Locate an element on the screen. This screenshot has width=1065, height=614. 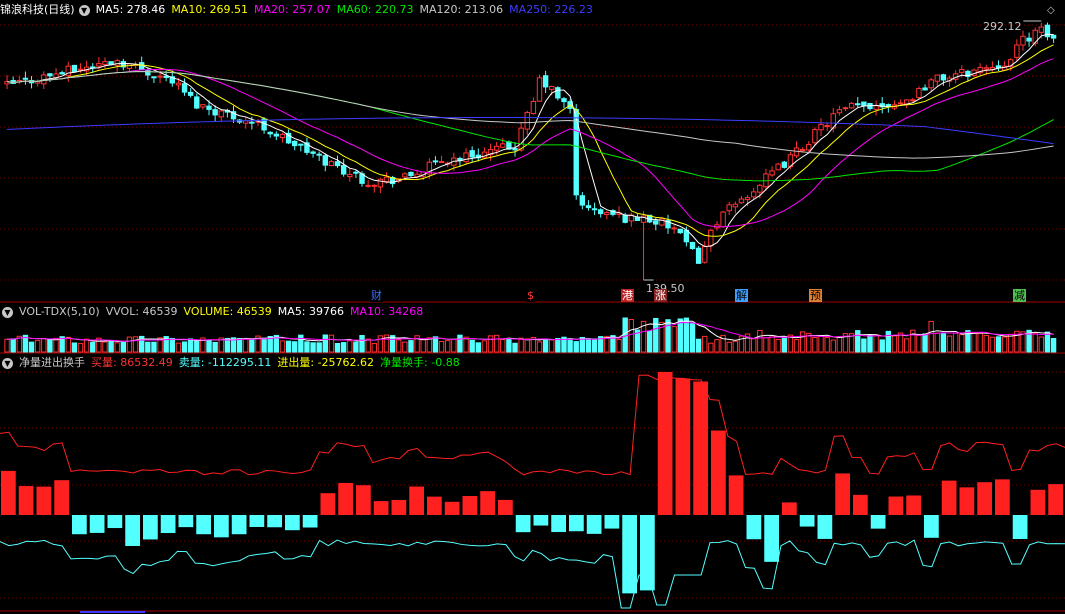
ma10-label: MA10: 269.51 is located at coordinates (210, 9).